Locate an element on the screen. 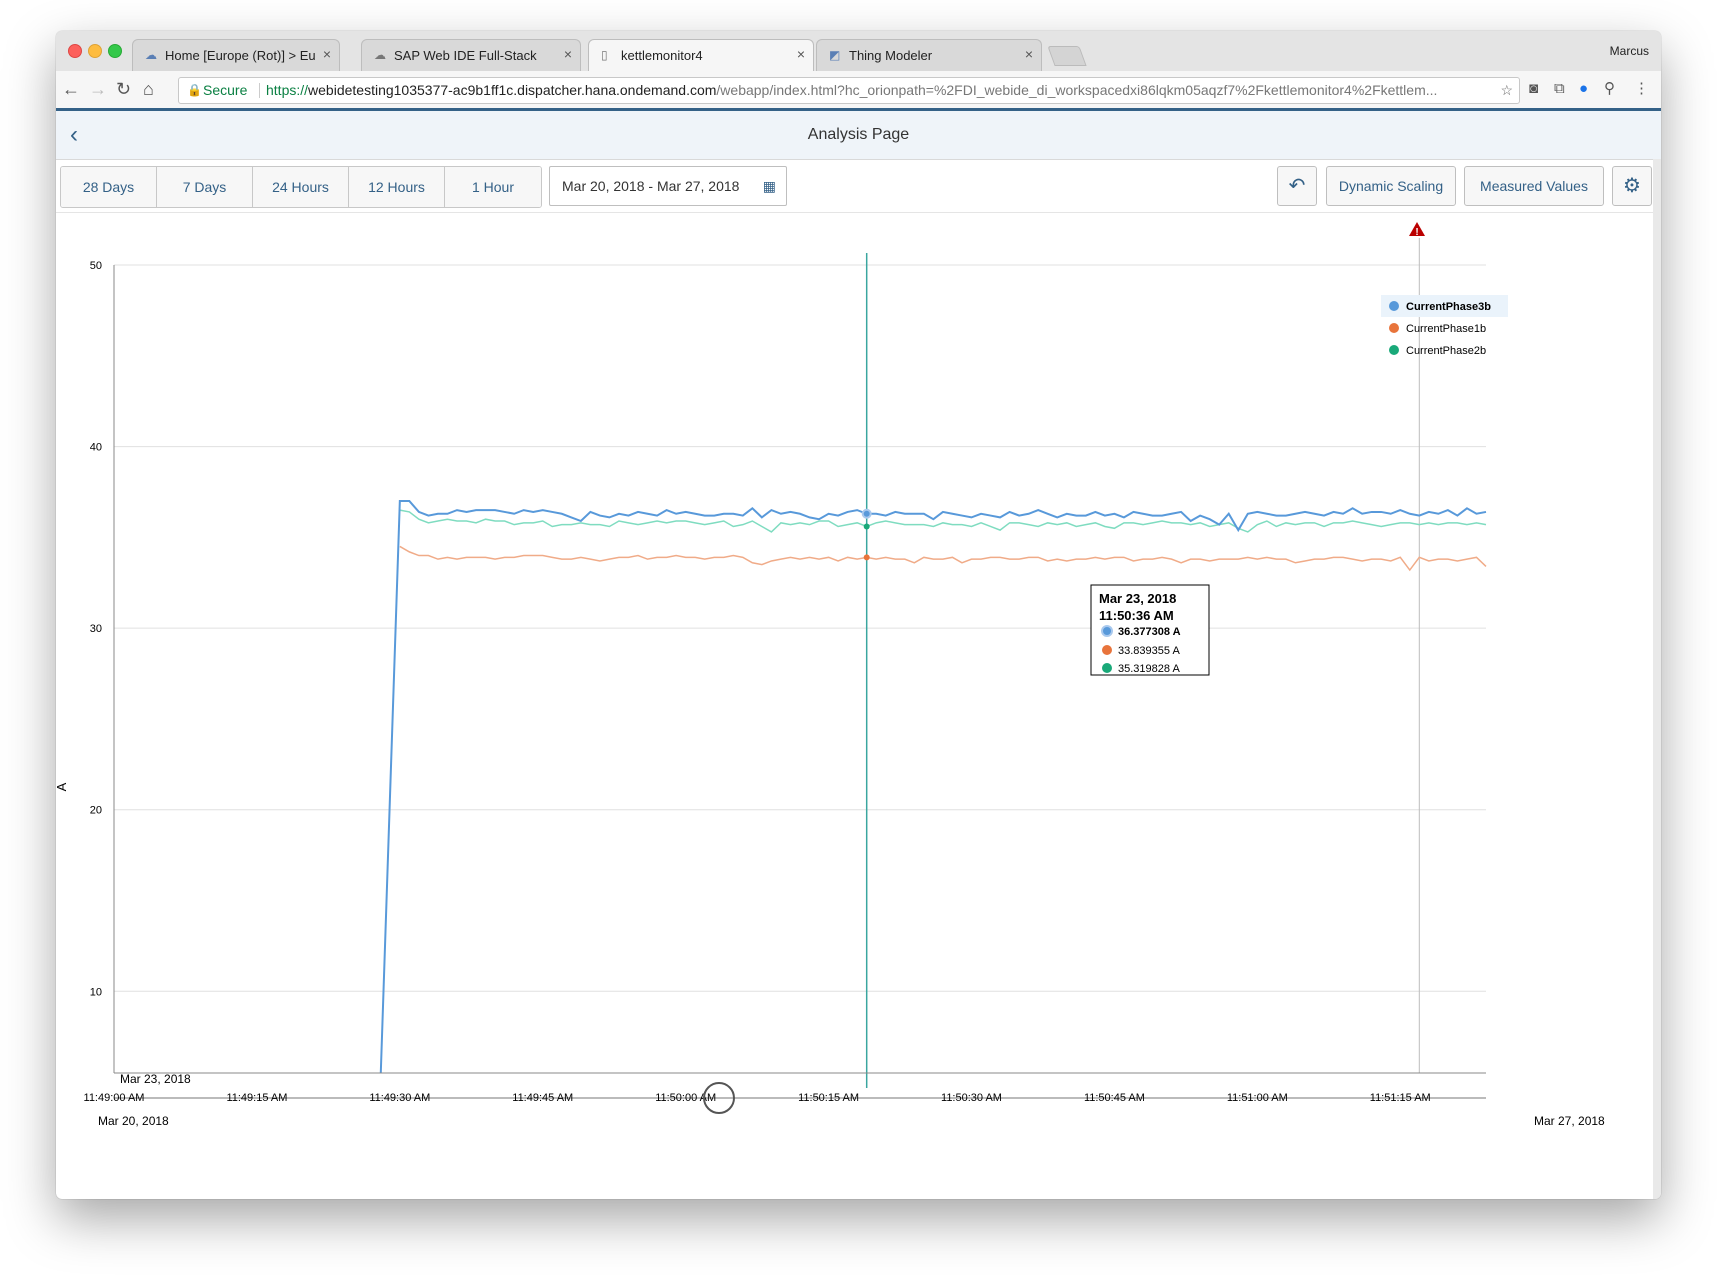 This screenshot has height=1279, width=1717. tooltip-value: 35.319828 A is located at coordinates (1149, 669).